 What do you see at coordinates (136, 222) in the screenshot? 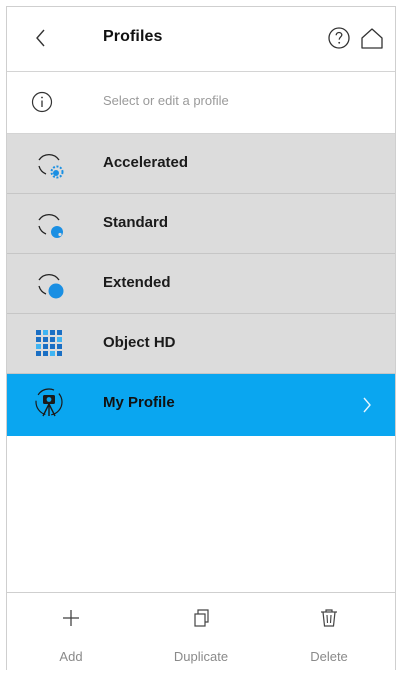
I see `profile-label: Standard` at bounding box center [136, 222].